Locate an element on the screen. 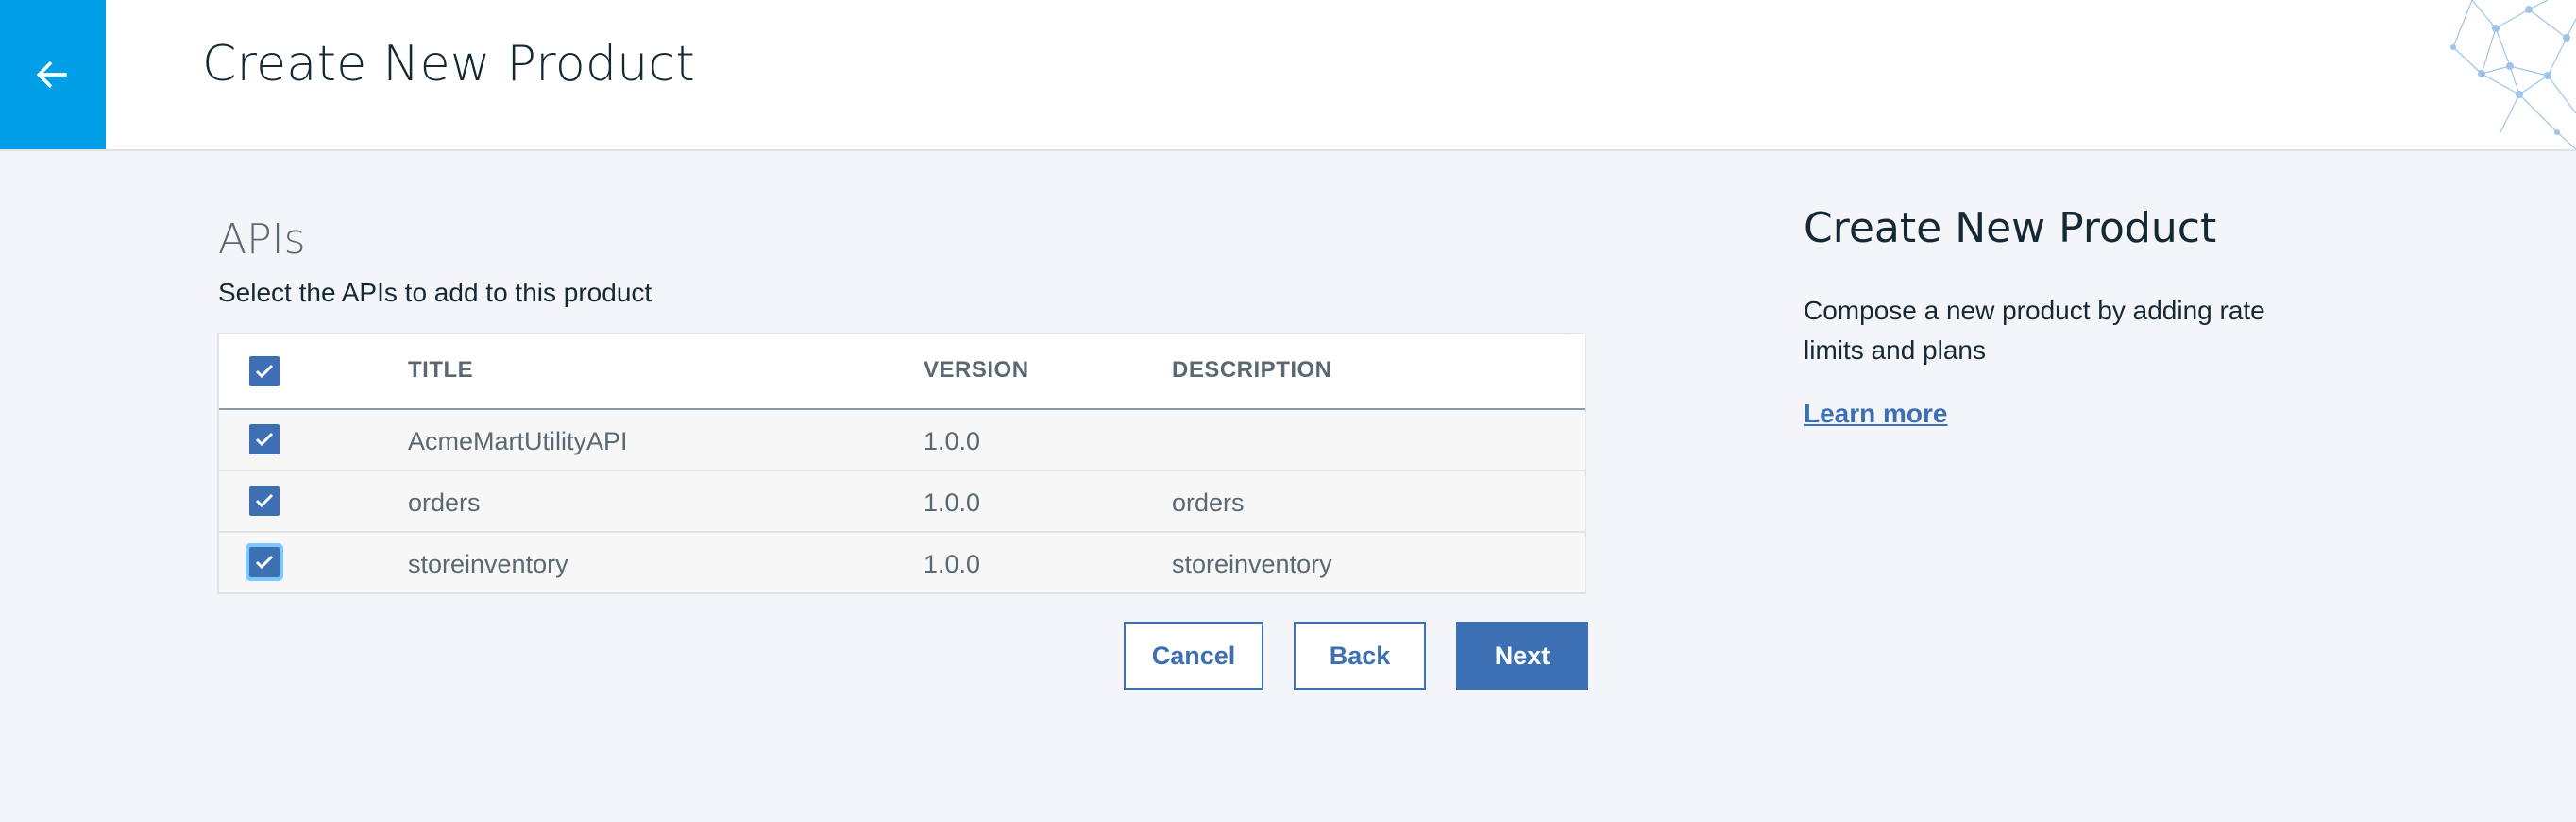 This screenshot has width=2576, height=822. select-all-checkbox is located at coordinates (264, 371).